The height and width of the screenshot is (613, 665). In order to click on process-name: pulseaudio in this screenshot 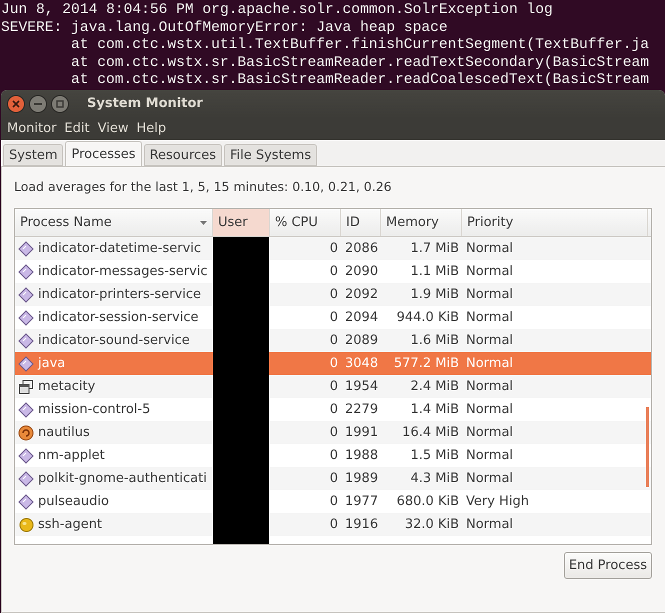, I will do `click(73, 501)`.